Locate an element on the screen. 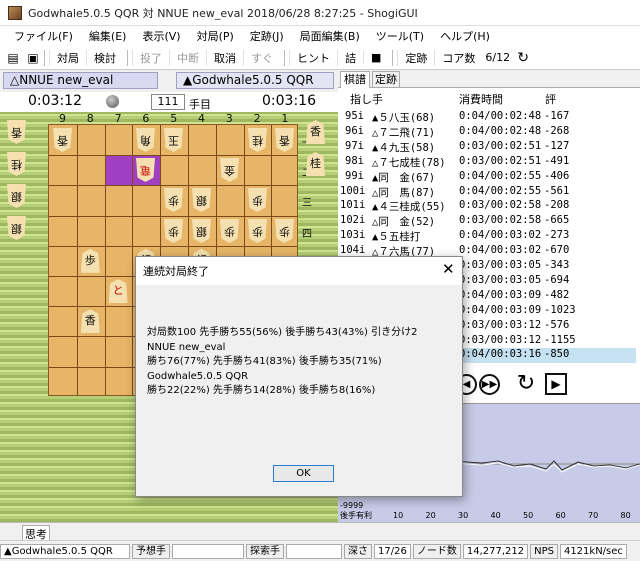 This screenshot has height=561, width=640. menu-view: 表示(V) is located at coordinates (161, 36).